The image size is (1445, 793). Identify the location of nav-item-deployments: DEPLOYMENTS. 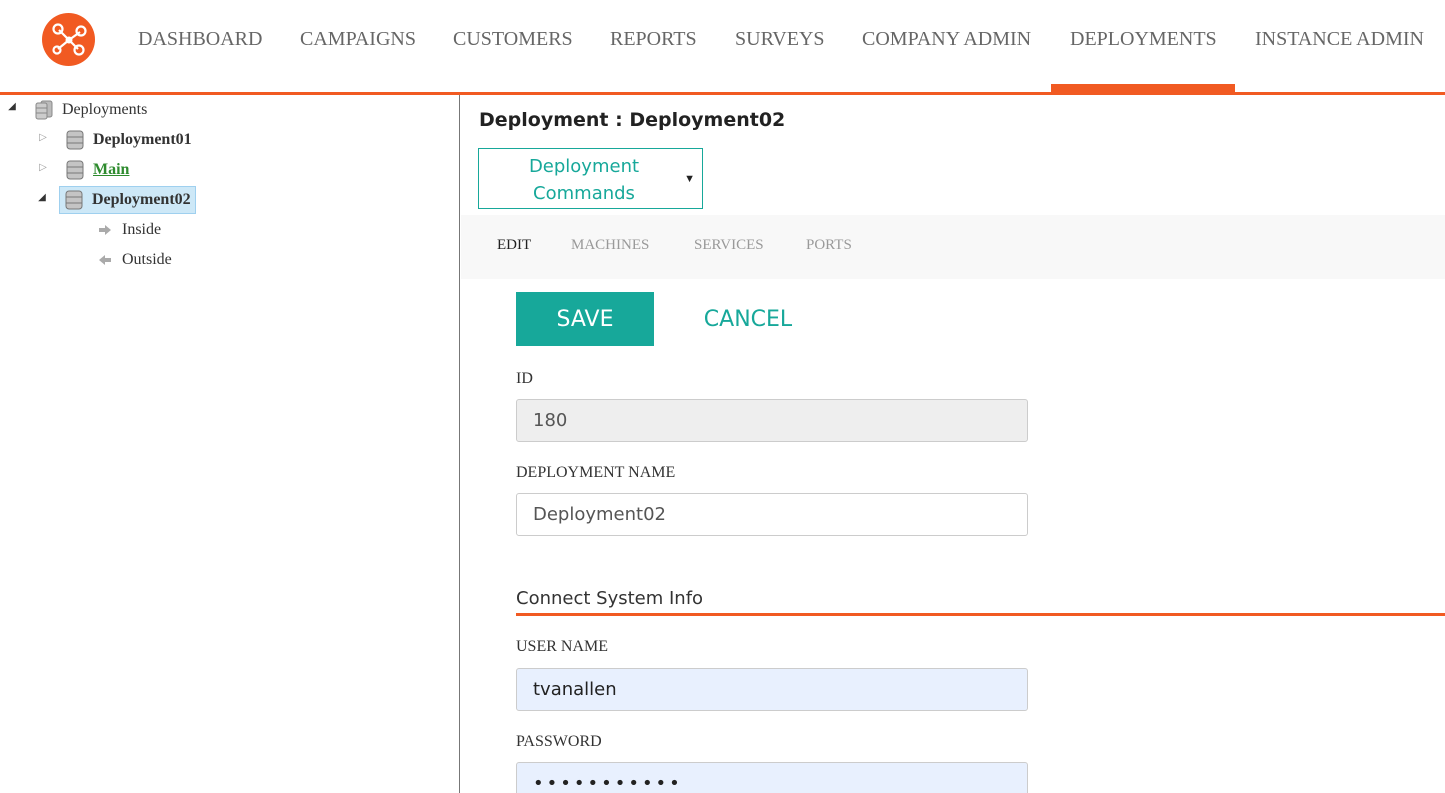
(1143, 39).